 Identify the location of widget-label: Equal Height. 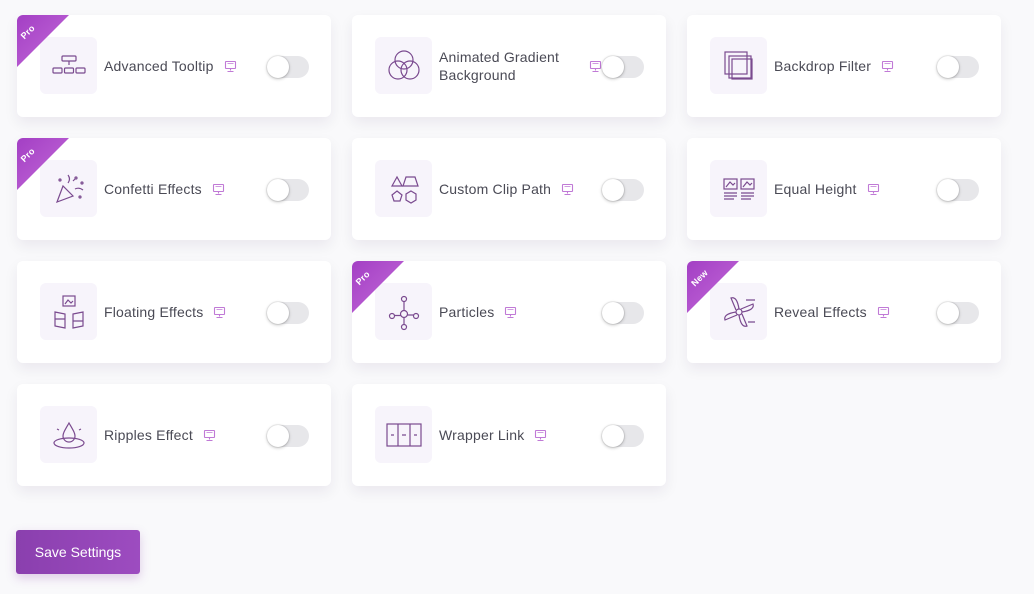
(815, 189).